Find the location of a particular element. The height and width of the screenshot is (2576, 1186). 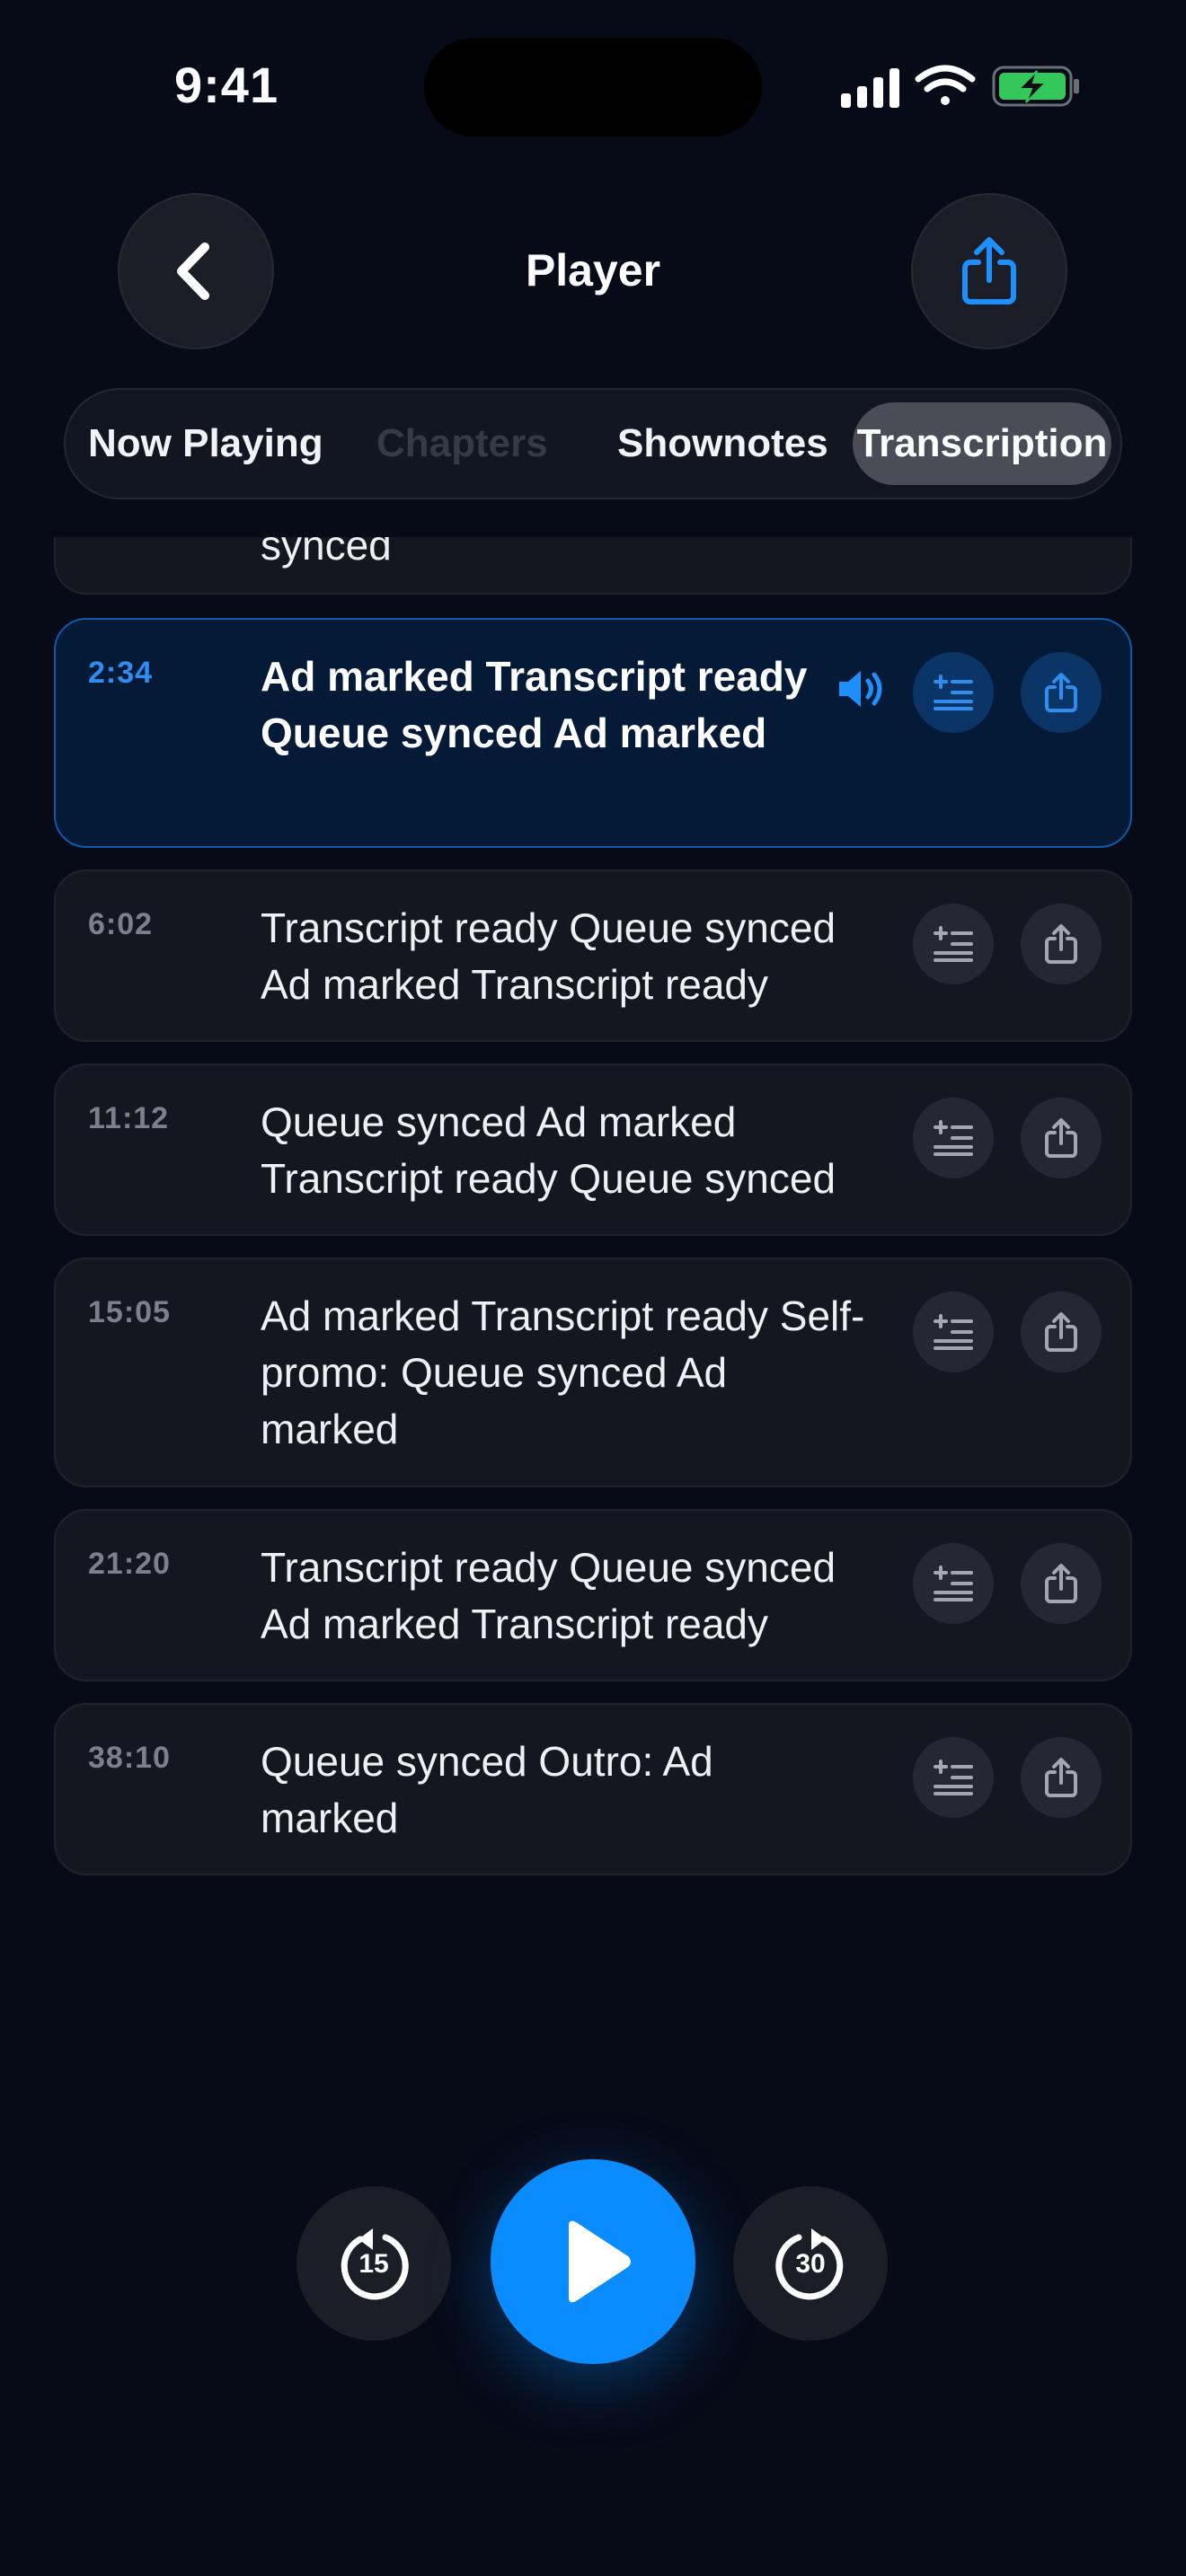

dynamic-island is located at coordinates (593, 87).